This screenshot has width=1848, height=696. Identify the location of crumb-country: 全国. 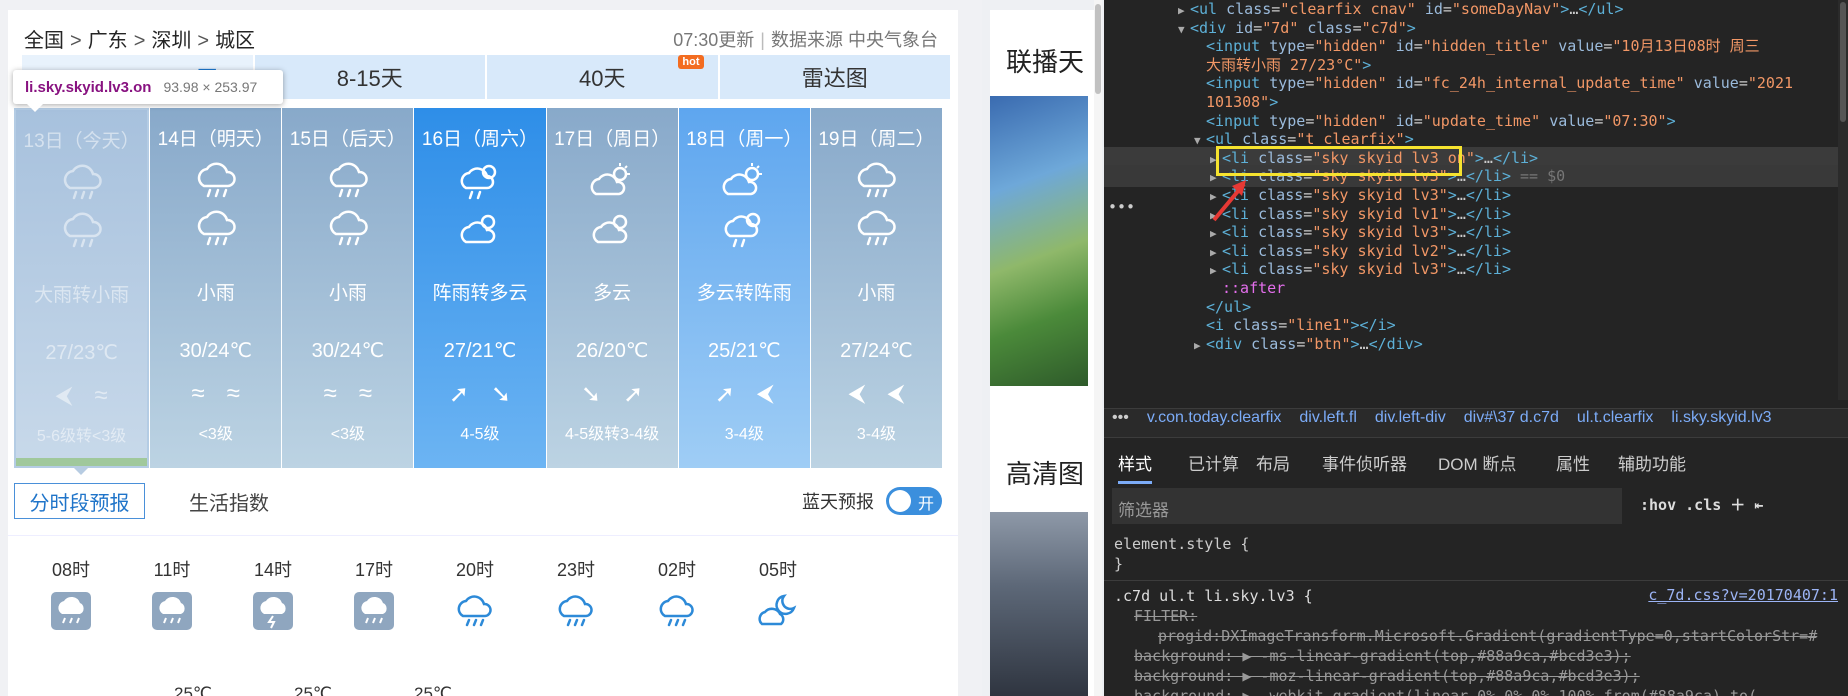
(44, 41).